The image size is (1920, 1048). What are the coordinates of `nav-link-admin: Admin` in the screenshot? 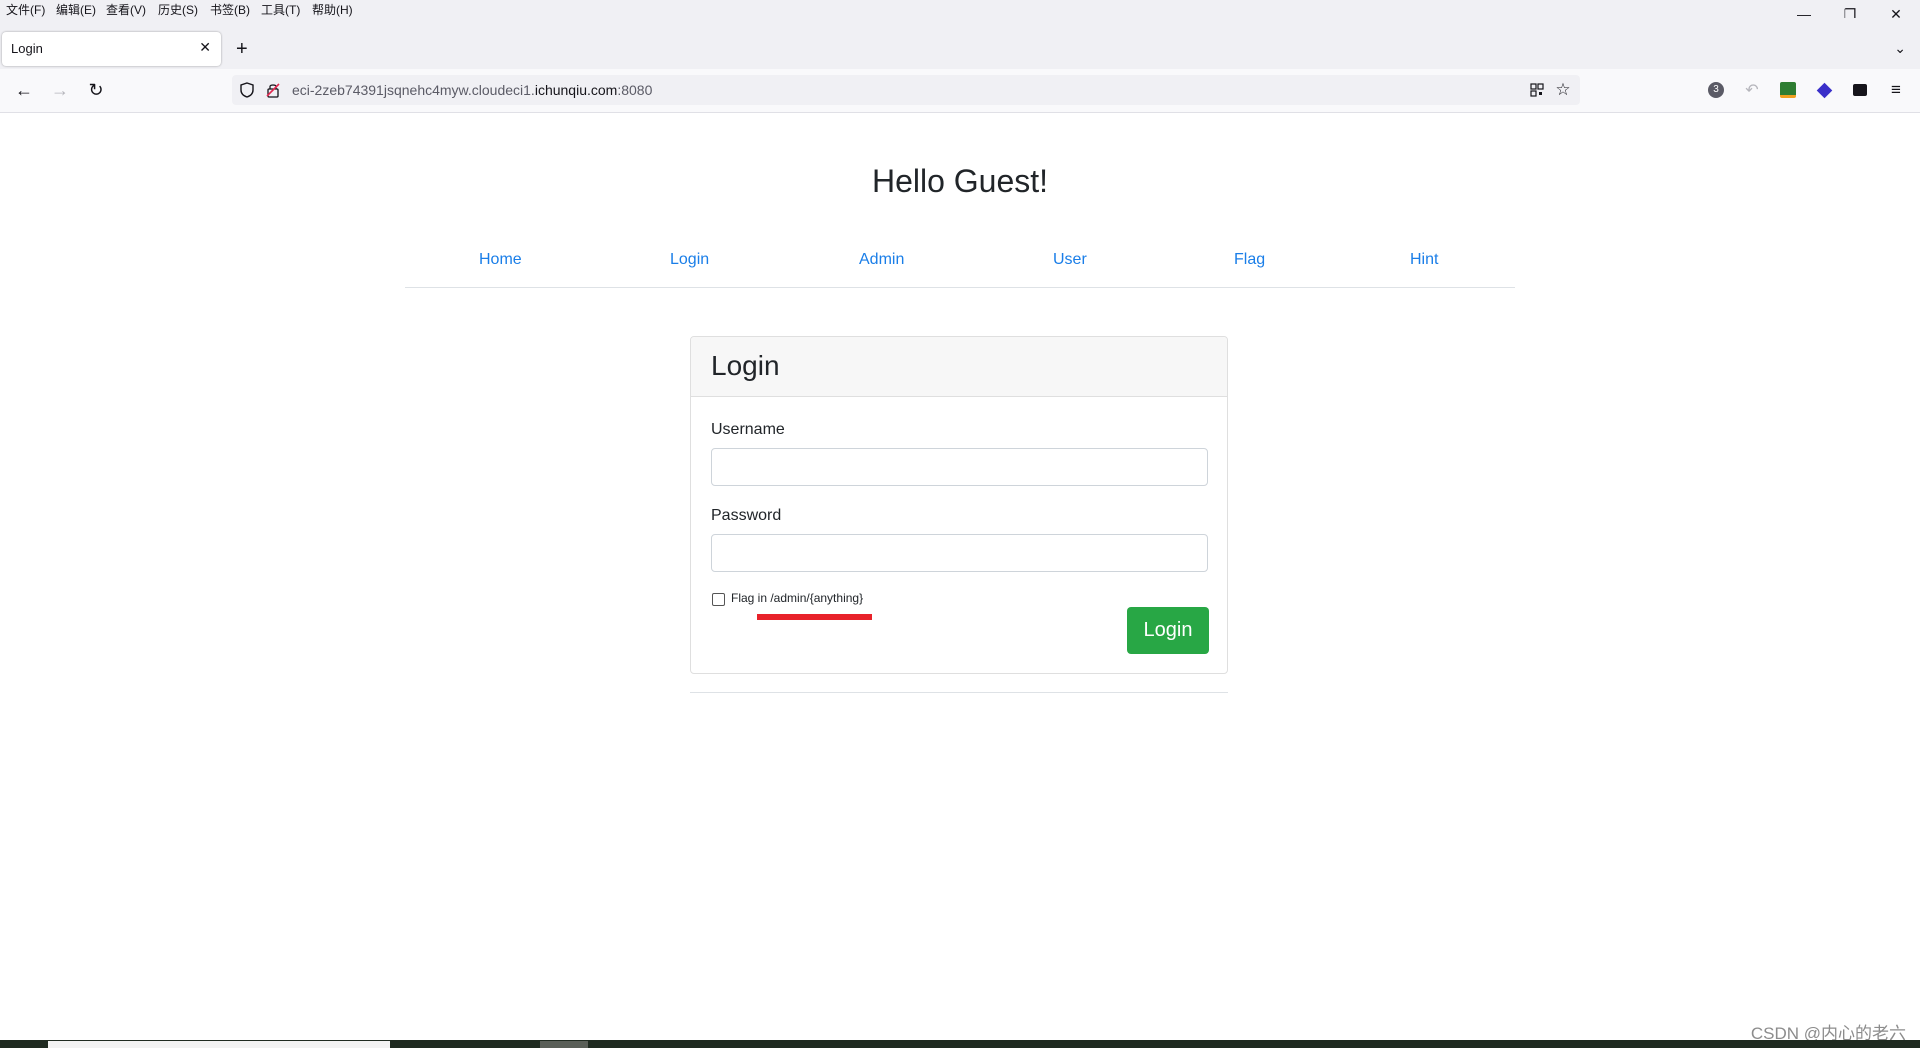 It's located at (881, 260).